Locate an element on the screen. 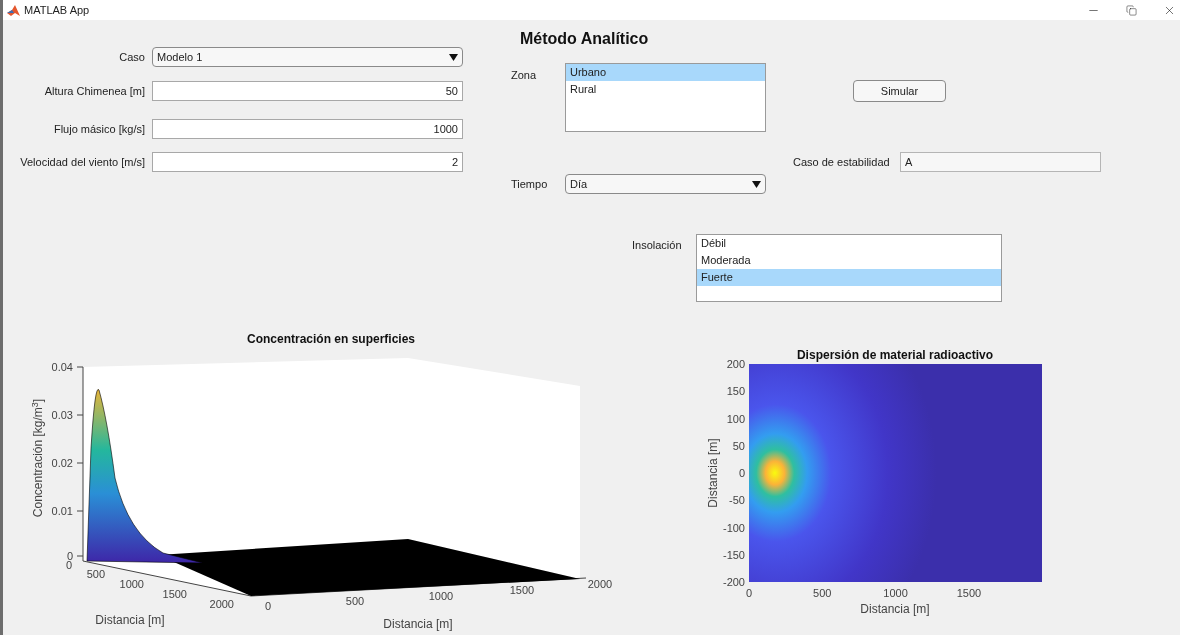 The image size is (1180, 635). zona-label: Zona is located at coordinates (524, 75).